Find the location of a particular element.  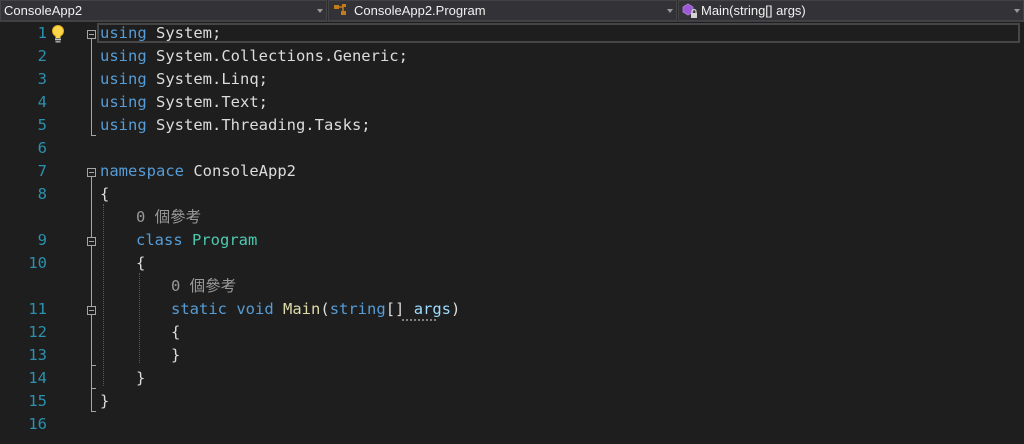

parameter-token: args is located at coordinates (432, 309).